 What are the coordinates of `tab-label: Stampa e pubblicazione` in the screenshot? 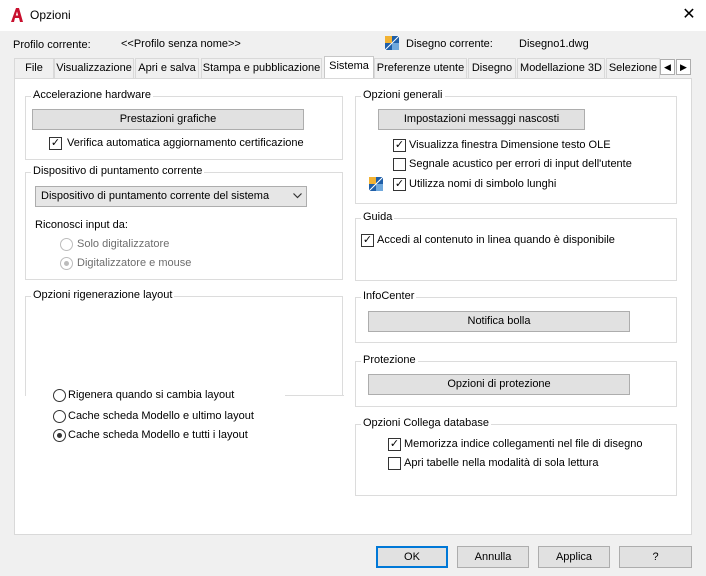 It's located at (261, 68).